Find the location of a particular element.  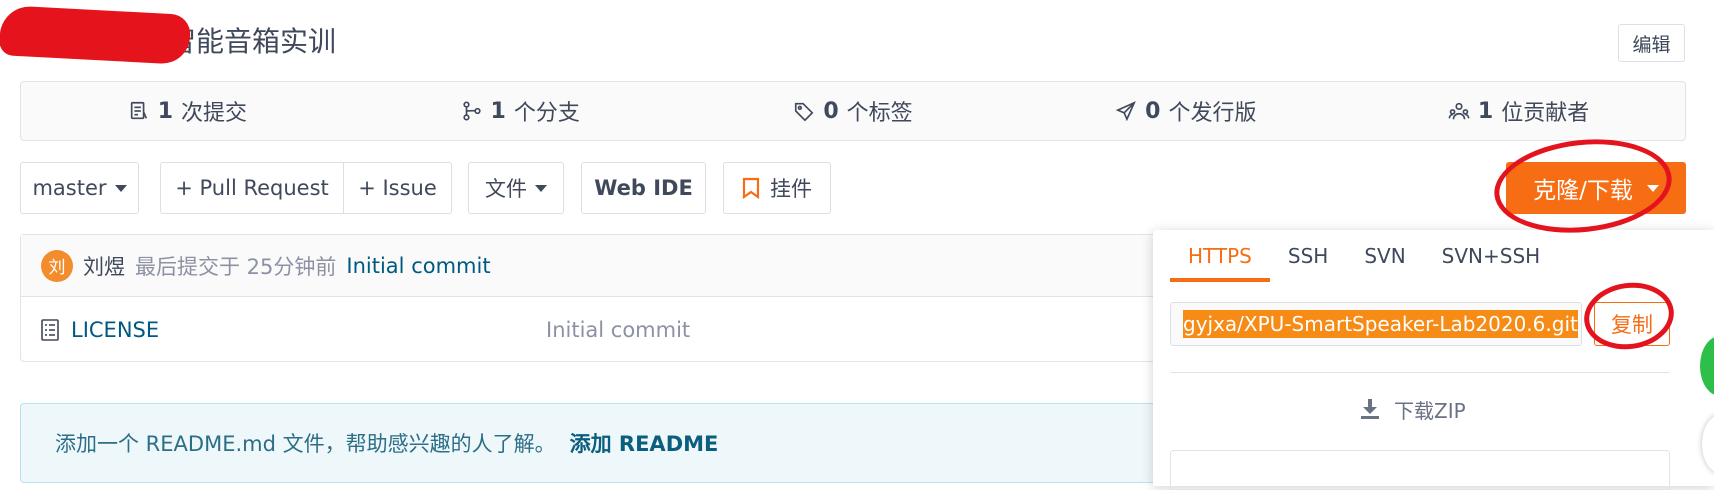

stat-tags: 0 个标签 is located at coordinates (853, 111).